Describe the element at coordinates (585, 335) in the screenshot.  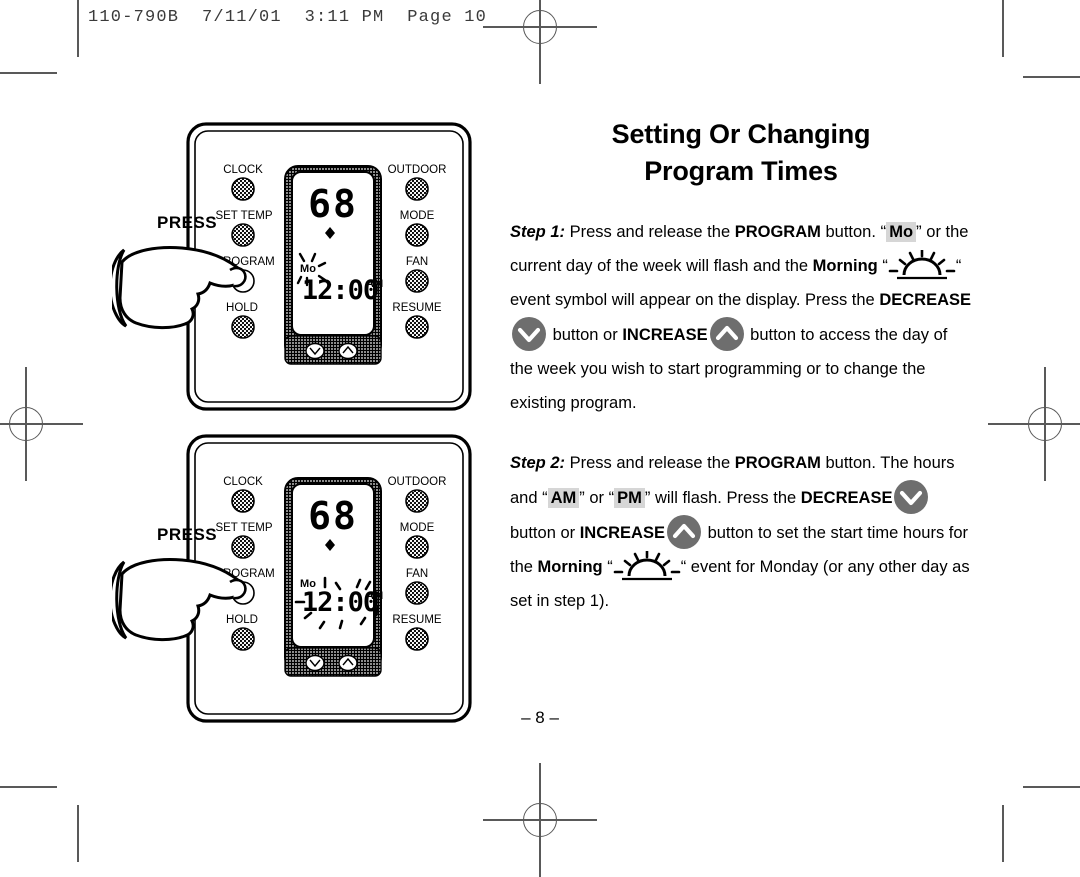
I see `step-1-text-f: button or` at that location.